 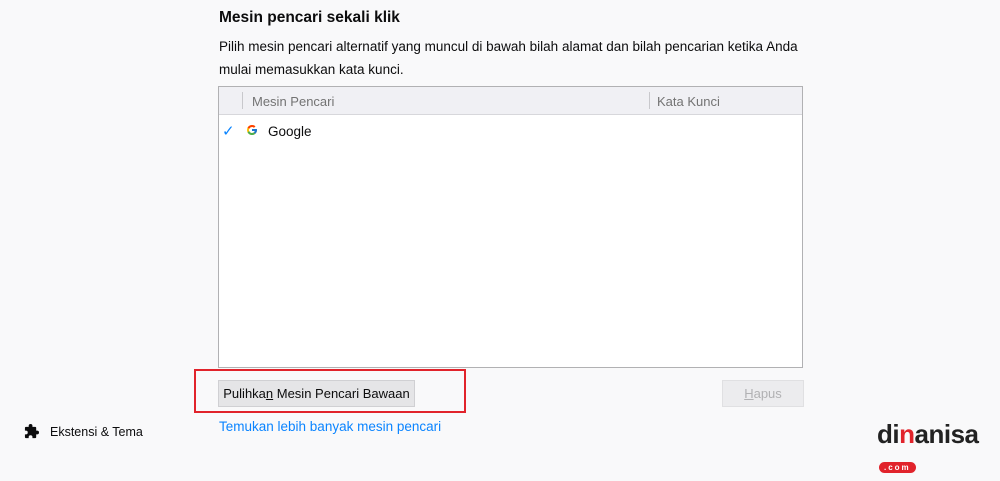 What do you see at coordinates (767, 393) in the screenshot?
I see `remove-label-part: apus` at bounding box center [767, 393].